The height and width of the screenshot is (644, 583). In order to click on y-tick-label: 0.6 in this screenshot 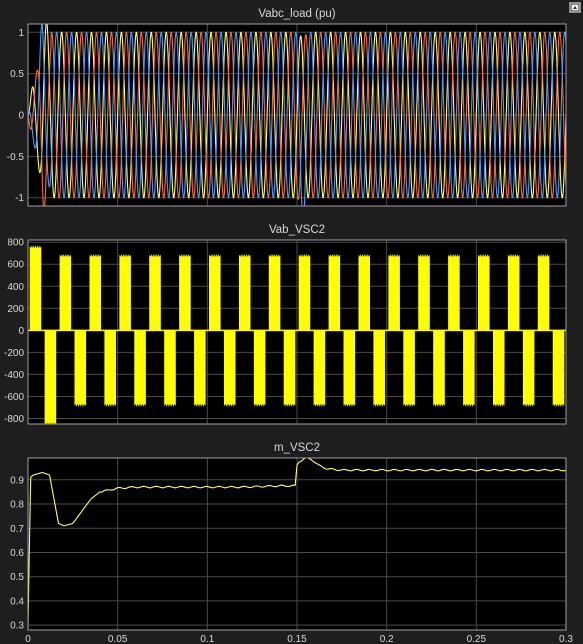, I will do `click(17, 553)`.